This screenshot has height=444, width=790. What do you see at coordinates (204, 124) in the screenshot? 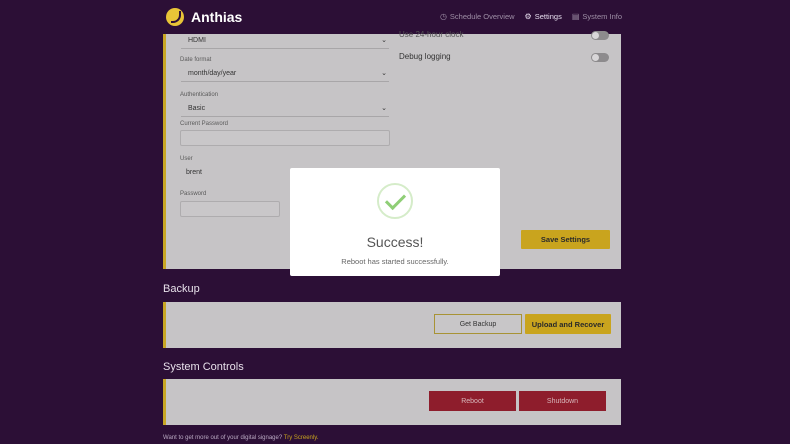
I see `current-password-label: Current Password` at bounding box center [204, 124].